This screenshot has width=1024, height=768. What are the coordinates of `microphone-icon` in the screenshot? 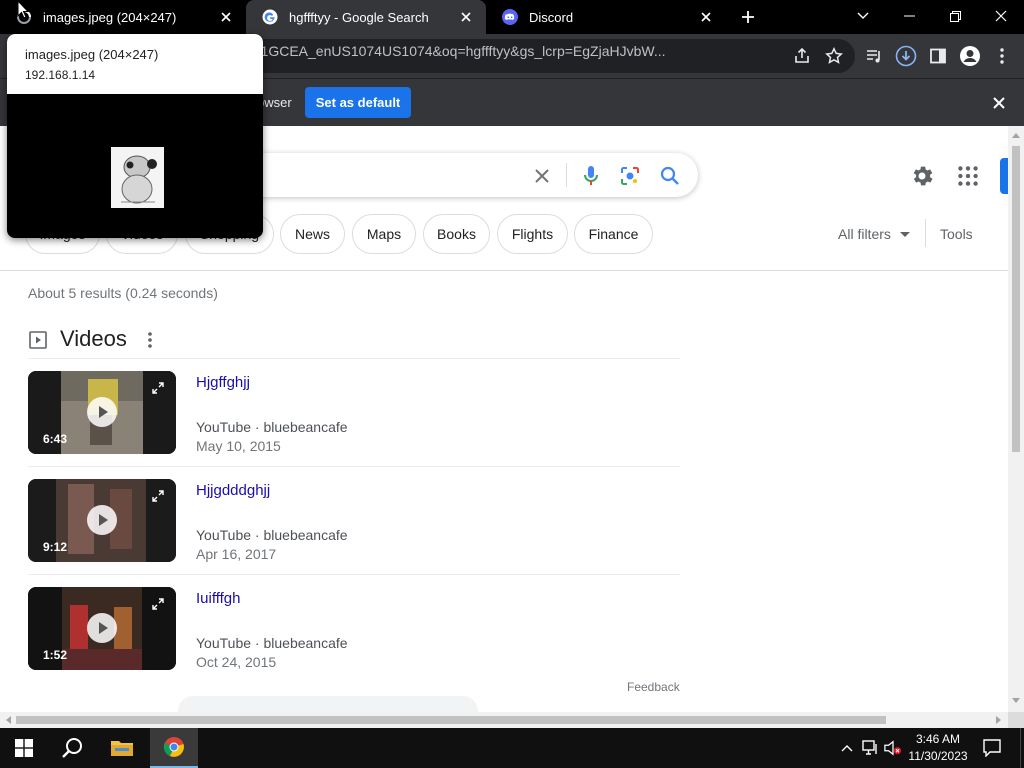 It's located at (591, 176).